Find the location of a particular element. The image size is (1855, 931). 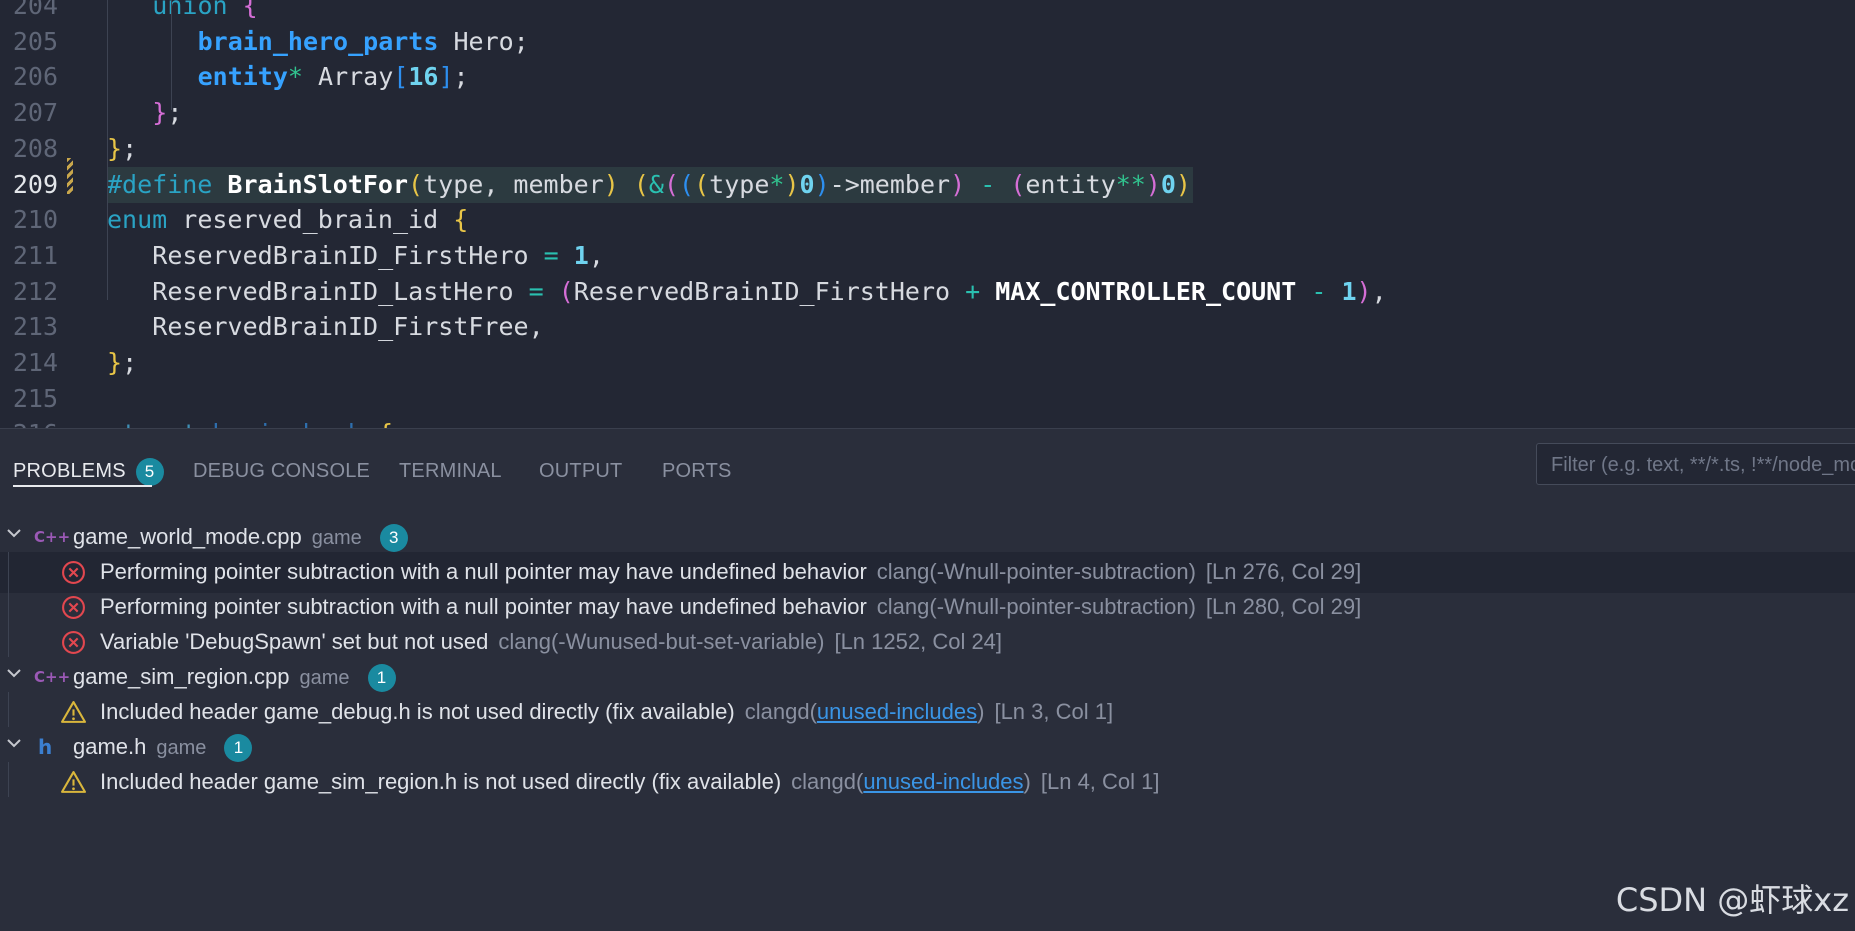

code-token: - is located at coordinates (988, 184).